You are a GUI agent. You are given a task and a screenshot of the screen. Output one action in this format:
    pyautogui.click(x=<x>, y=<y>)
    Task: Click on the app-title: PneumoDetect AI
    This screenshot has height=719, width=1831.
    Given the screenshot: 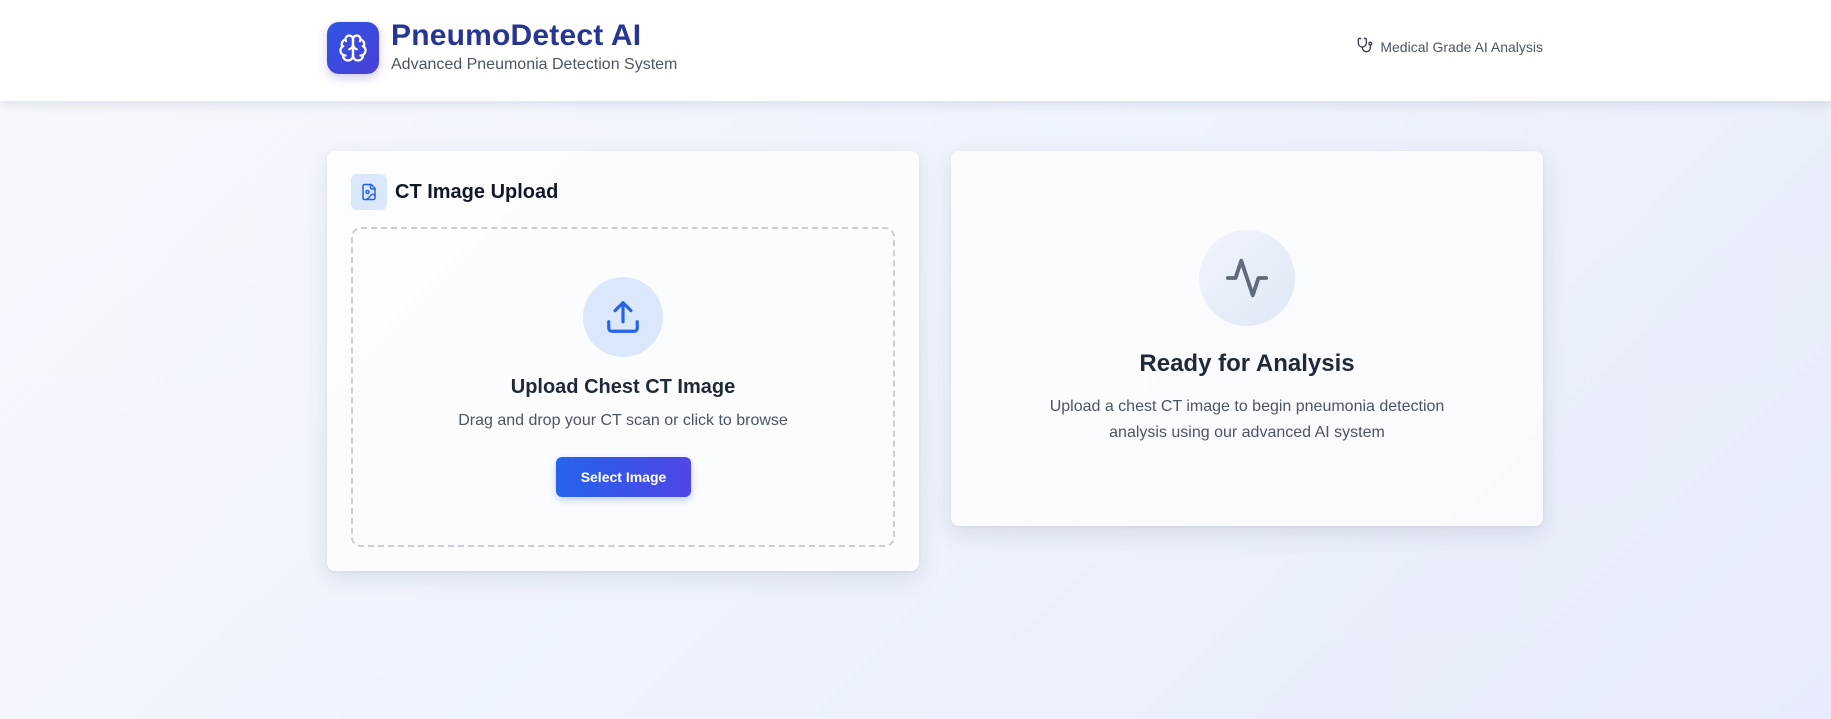 What is the action you would take?
    pyautogui.click(x=516, y=35)
    